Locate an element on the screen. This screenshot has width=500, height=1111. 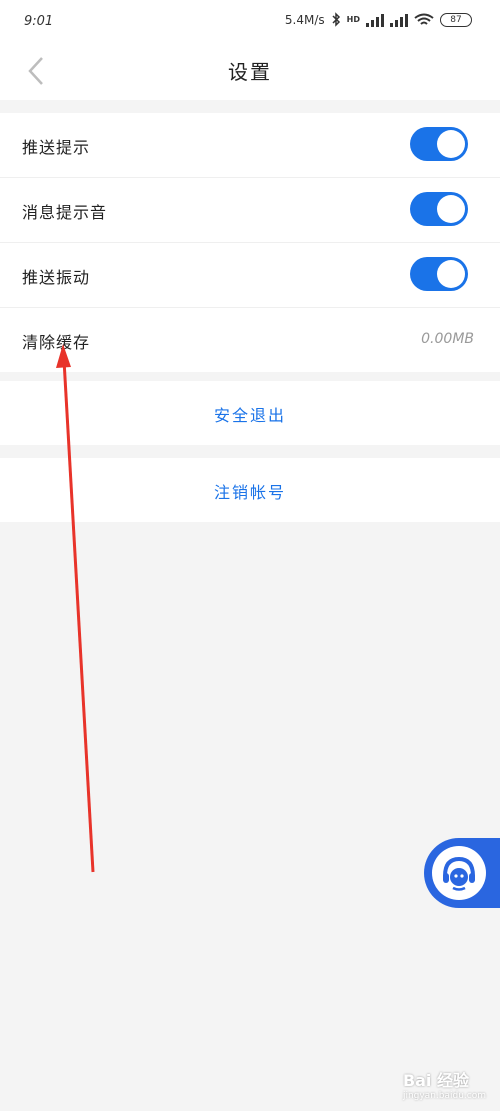
customer-service-button is located at coordinates (462, 873).